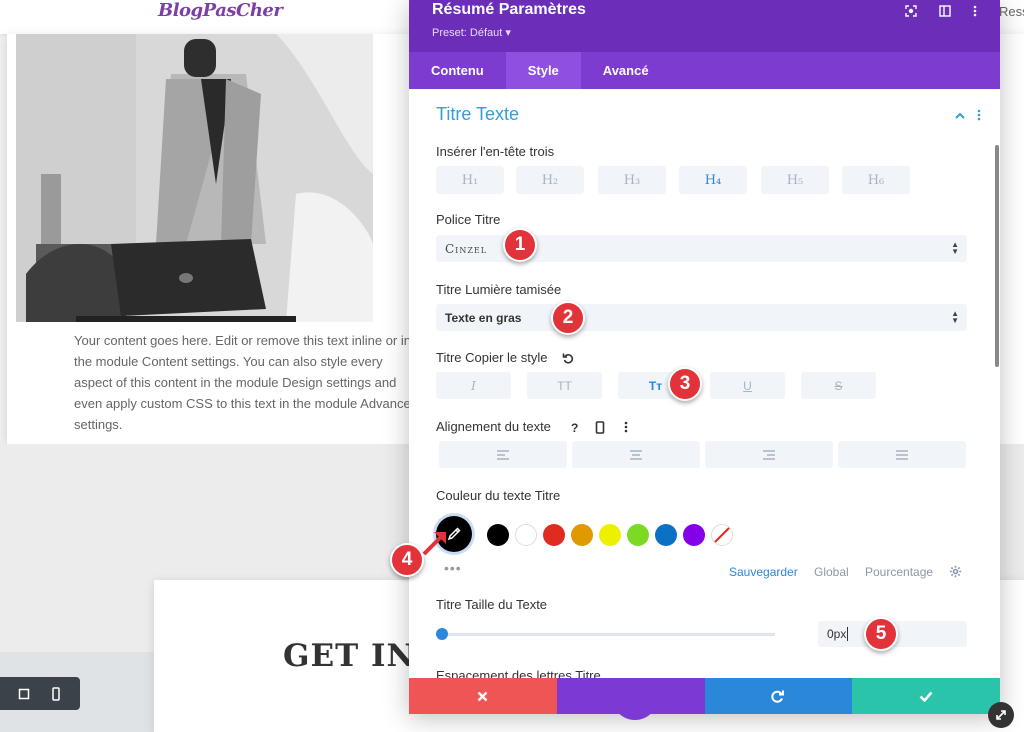 This screenshot has width=1024, height=732. What do you see at coordinates (632, 180) in the screenshot?
I see `heading-h3-button: H₃` at bounding box center [632, 180].